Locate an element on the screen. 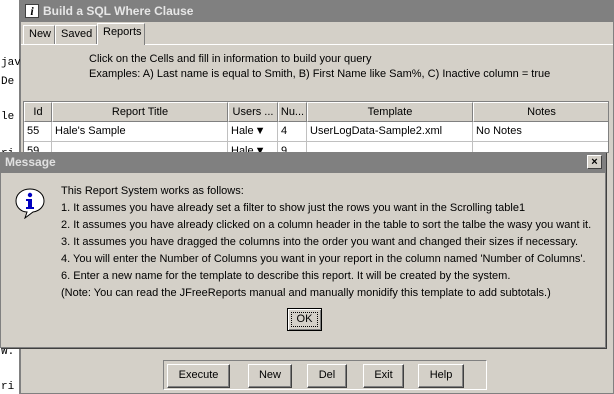  editor-line: ri is located at coordinates (8, 387).